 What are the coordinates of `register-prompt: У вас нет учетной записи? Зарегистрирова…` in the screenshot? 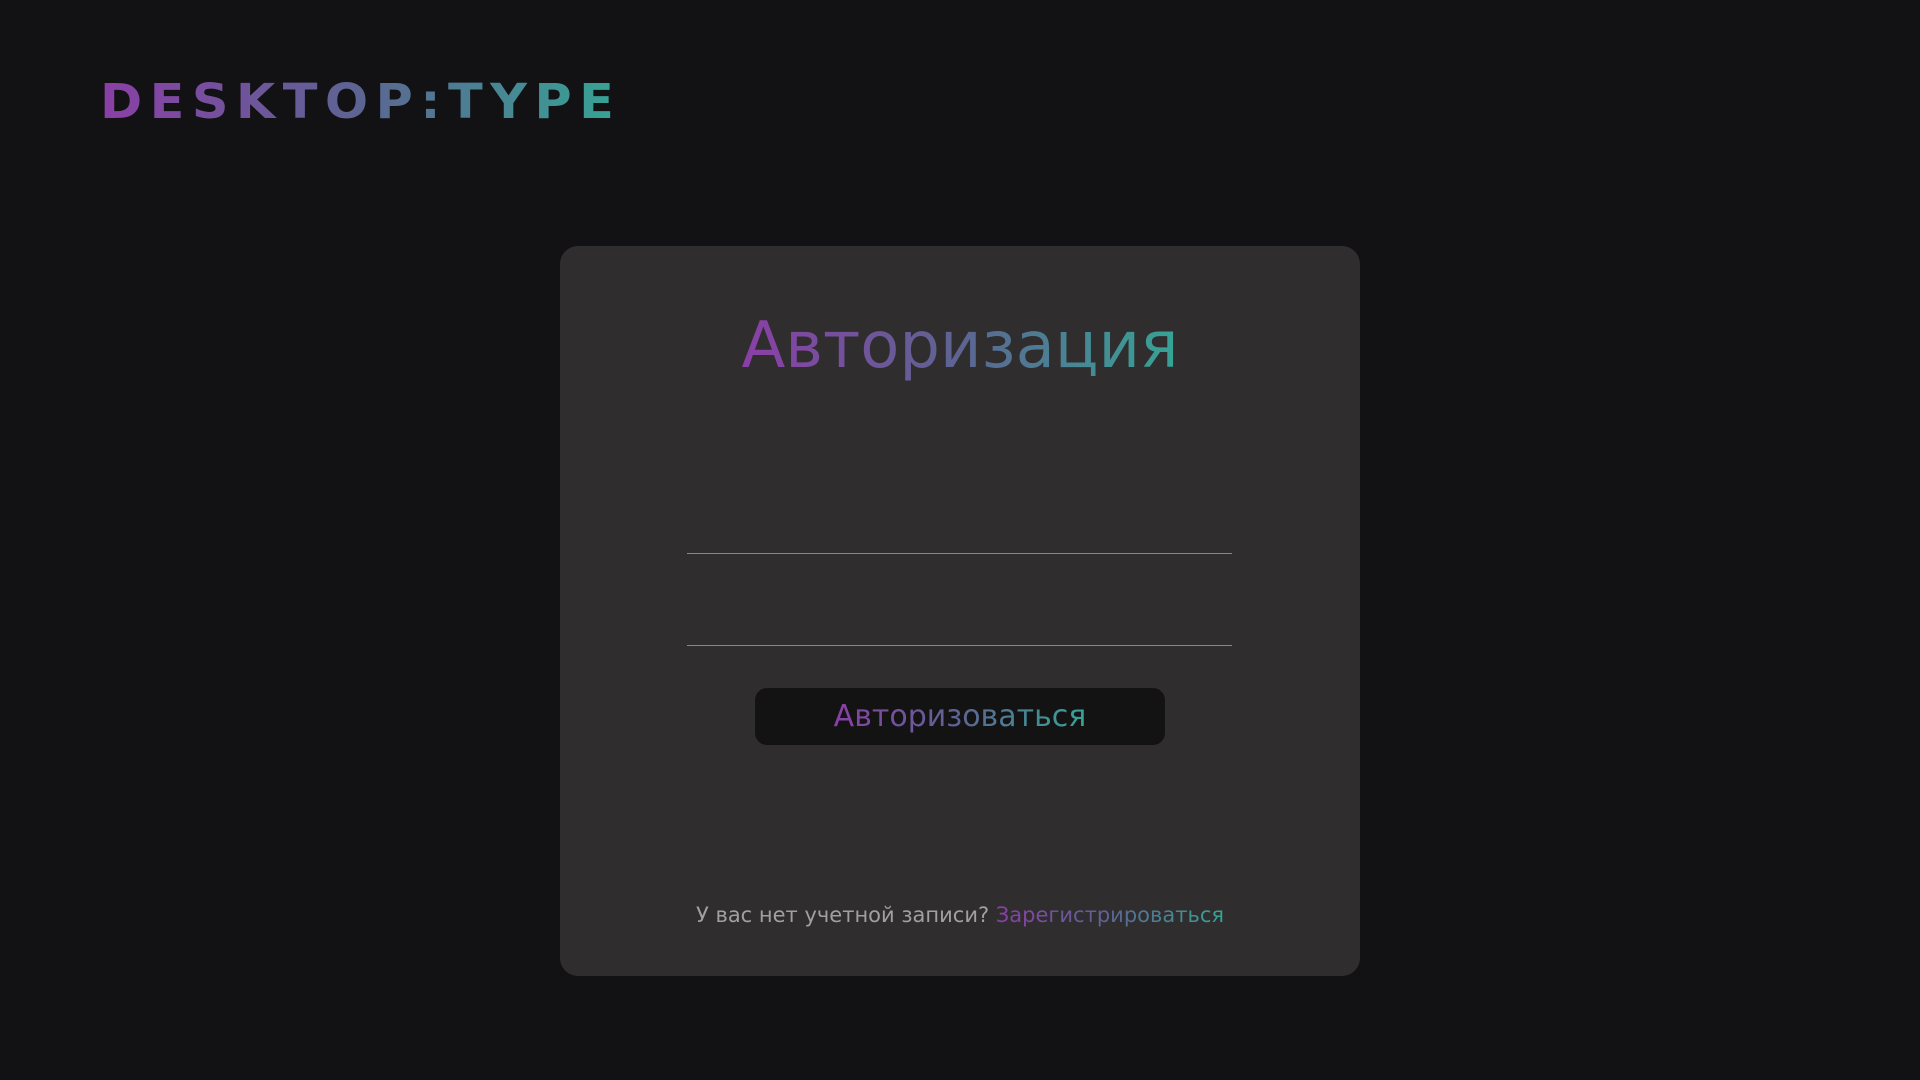 It's located at (960, 915).